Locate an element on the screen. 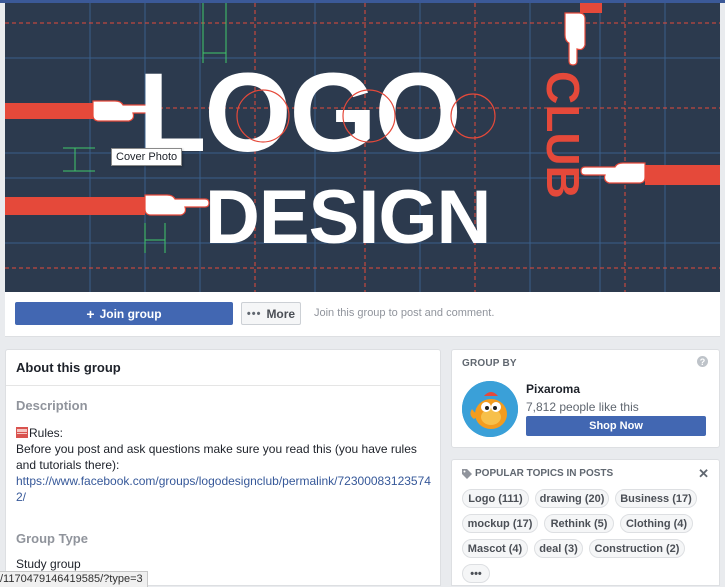 The image size is (725, 587). topic-chip: Rethink (5) is located at coordinates (579, 523).